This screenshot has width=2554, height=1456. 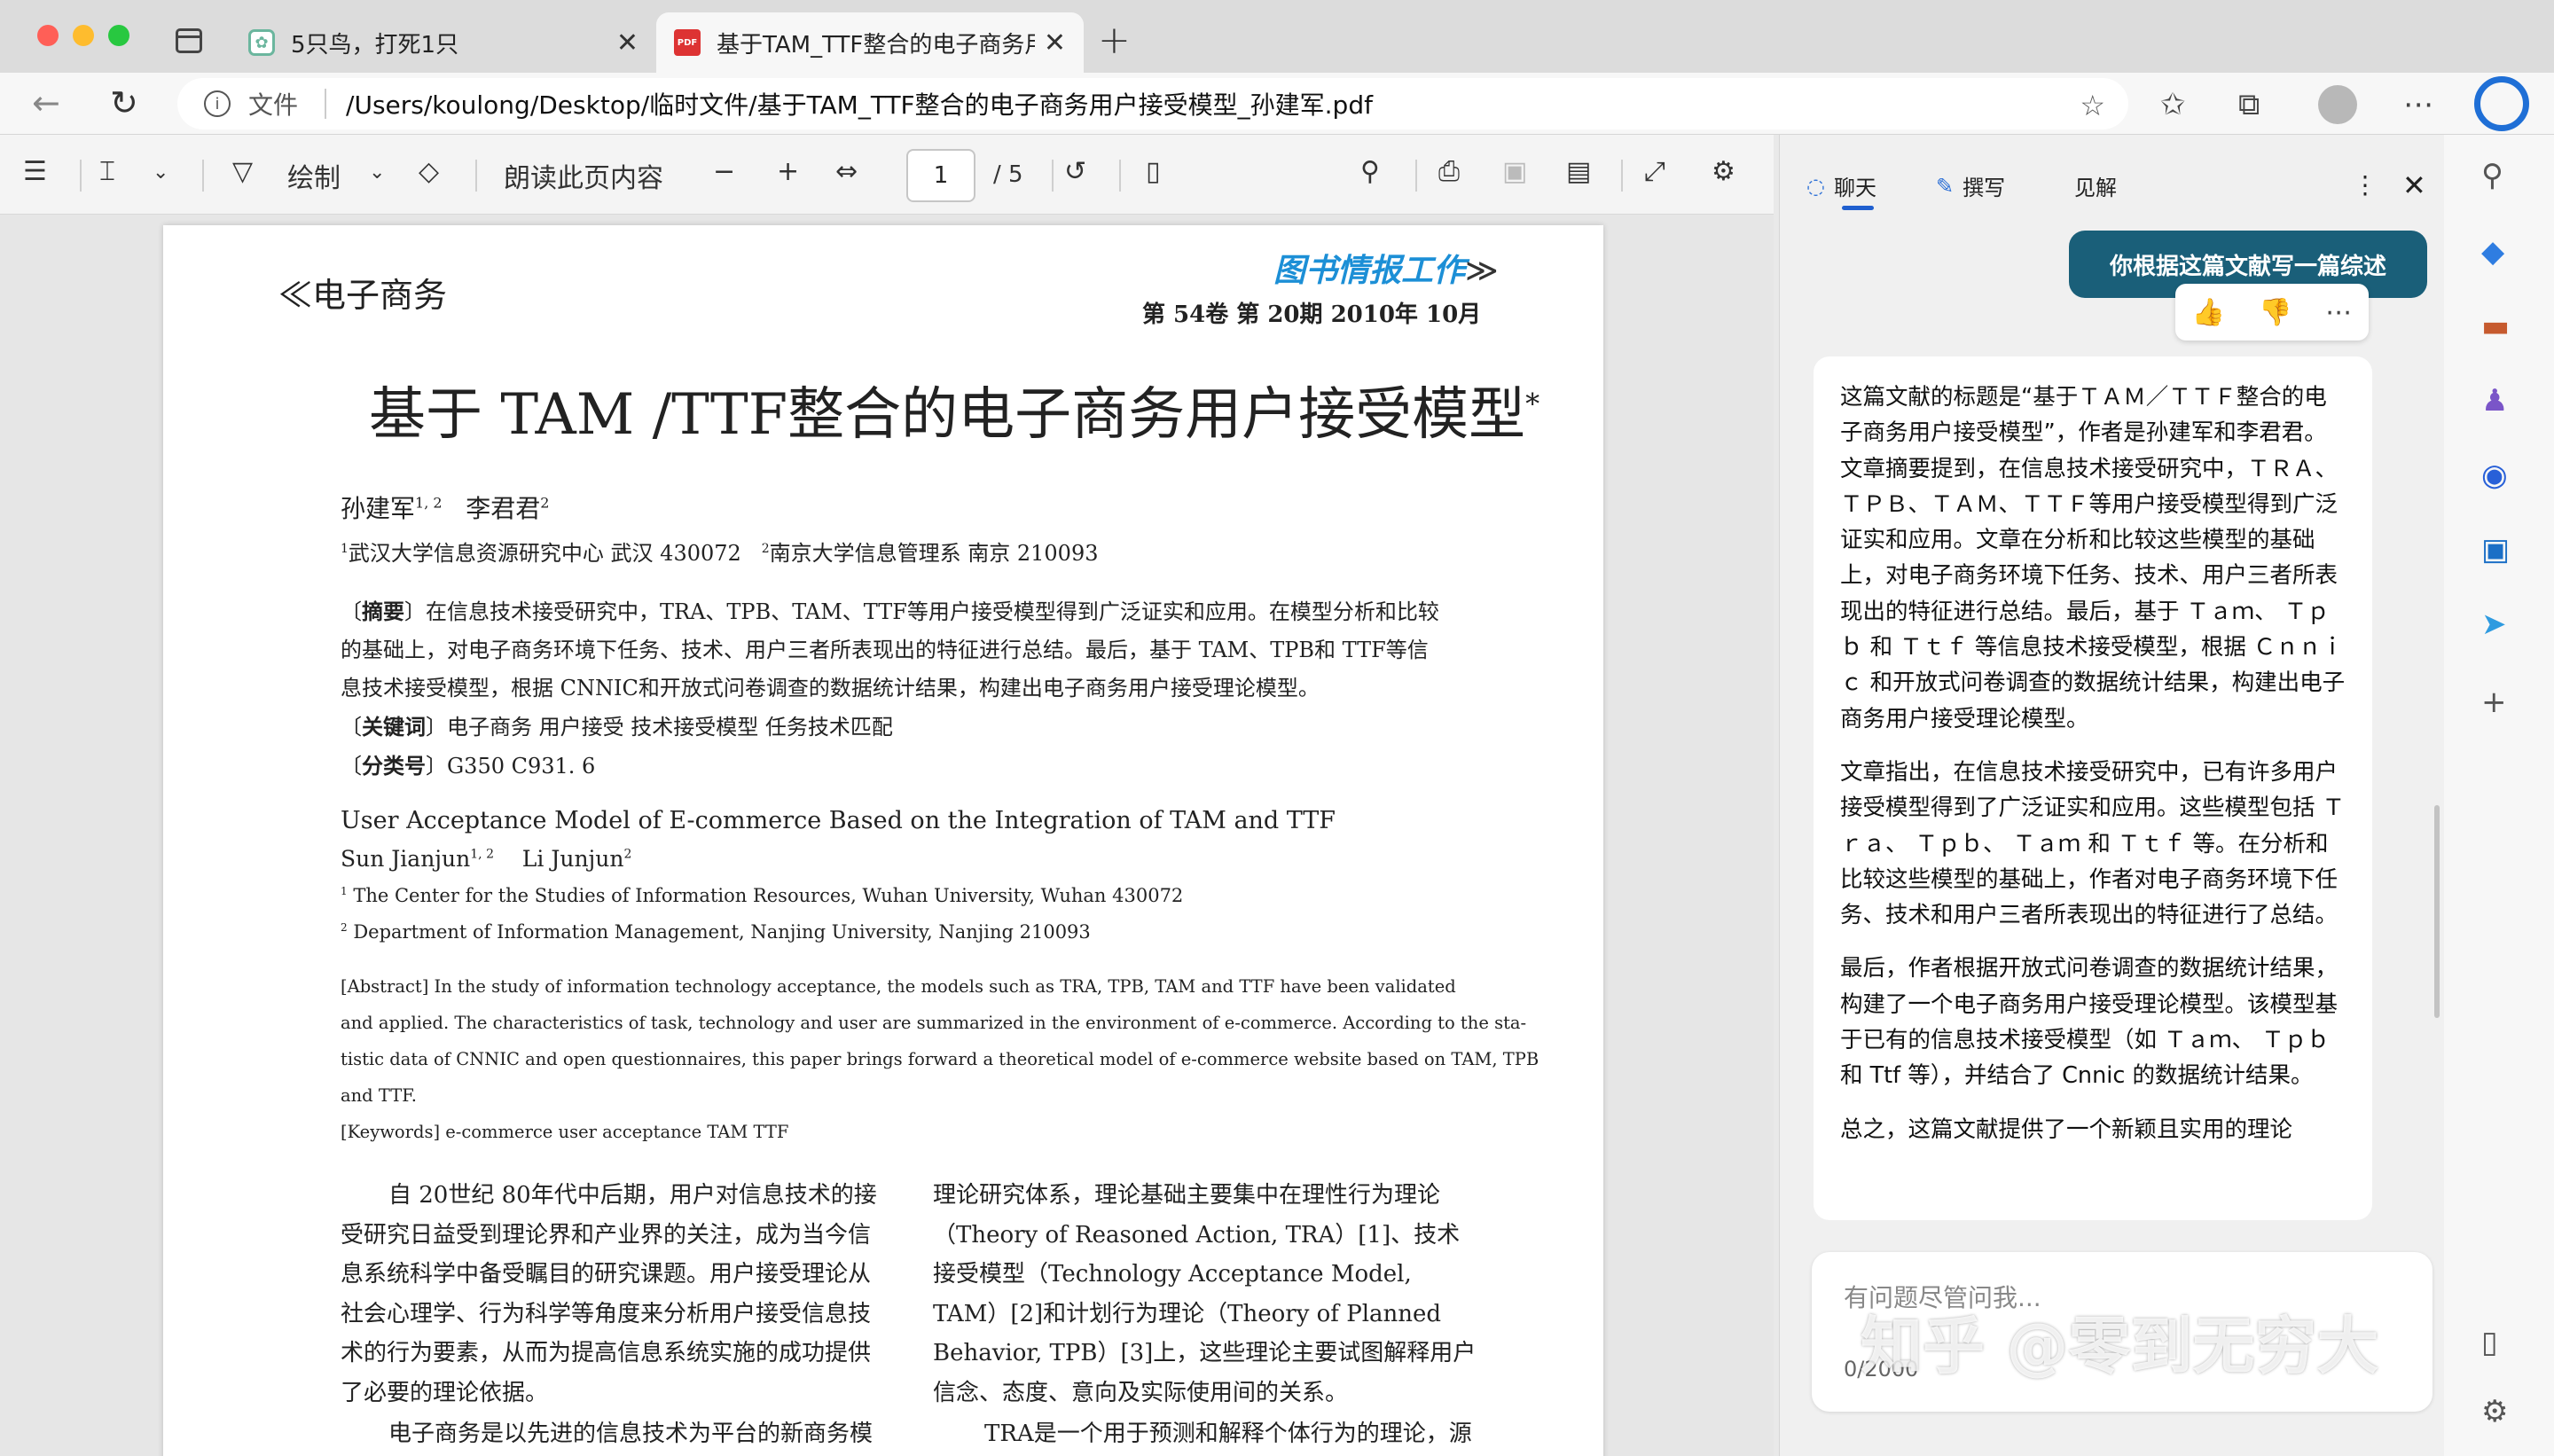 What do you see at coordinates (1449, 171) in the screenshot?
I see `print-icon: ⎙` at bounding box center [1449, 171].